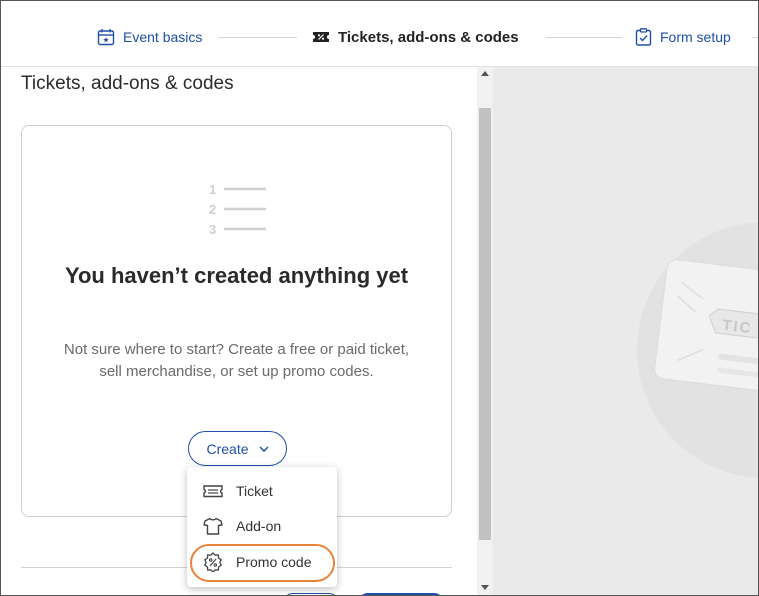  Describe the element at coordinates (212, 189) in the screenshot. I see `svg-text: 1` at that location.